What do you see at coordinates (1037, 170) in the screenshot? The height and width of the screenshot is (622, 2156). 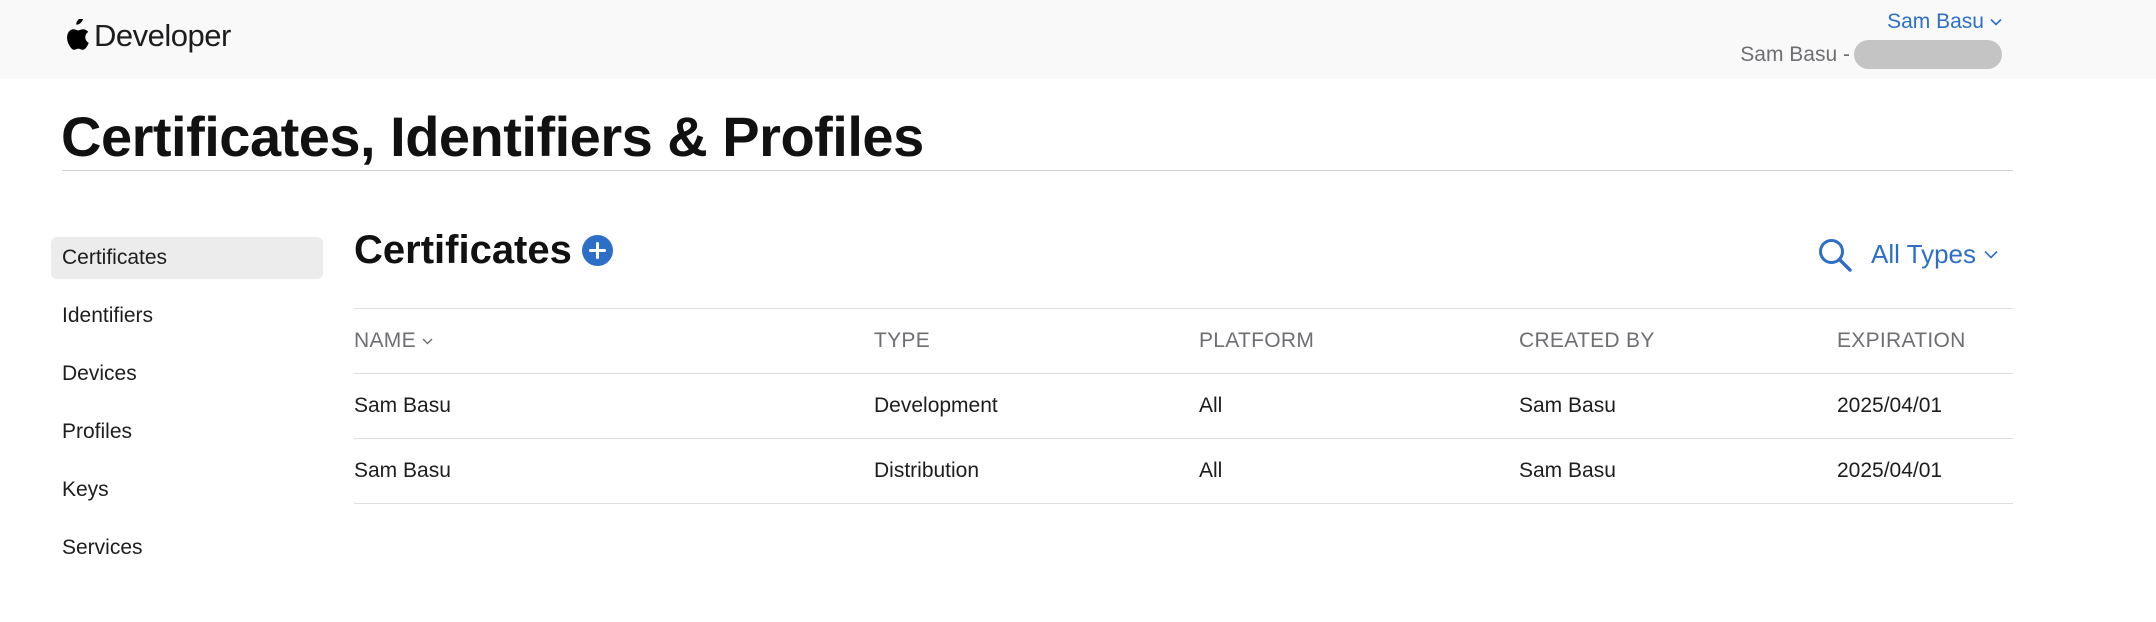 I see `title-divider` at bounding box center [1037, 170].